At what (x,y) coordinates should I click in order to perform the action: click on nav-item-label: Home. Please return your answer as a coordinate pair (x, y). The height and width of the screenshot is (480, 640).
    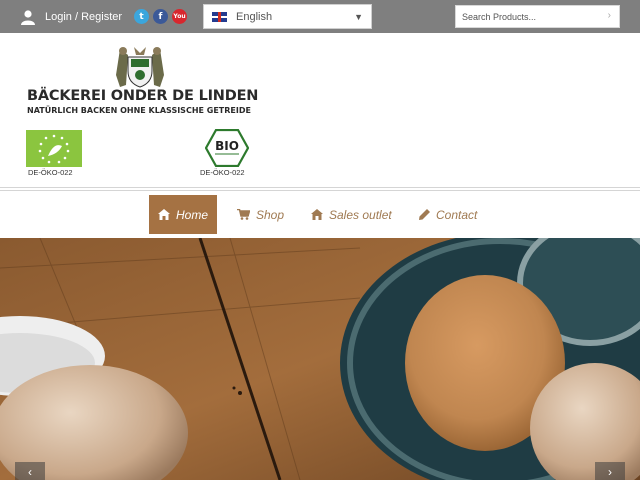
    Looking at the image, I should click on (191, 214).